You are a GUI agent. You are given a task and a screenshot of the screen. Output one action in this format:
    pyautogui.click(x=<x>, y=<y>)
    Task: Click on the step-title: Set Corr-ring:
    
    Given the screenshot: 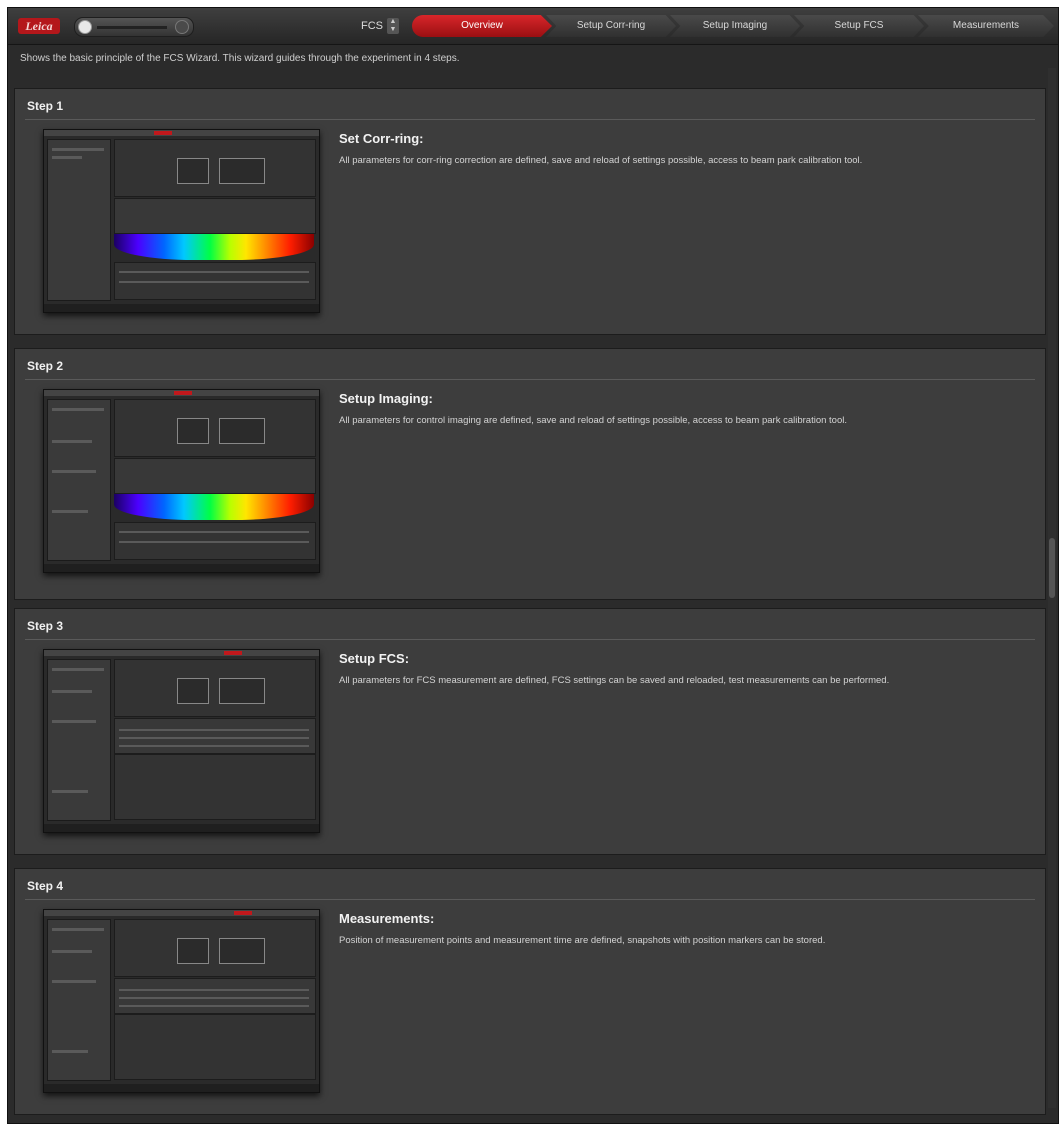 What is the action you would take?
    pyautogui.click(x=381, y=138)
    